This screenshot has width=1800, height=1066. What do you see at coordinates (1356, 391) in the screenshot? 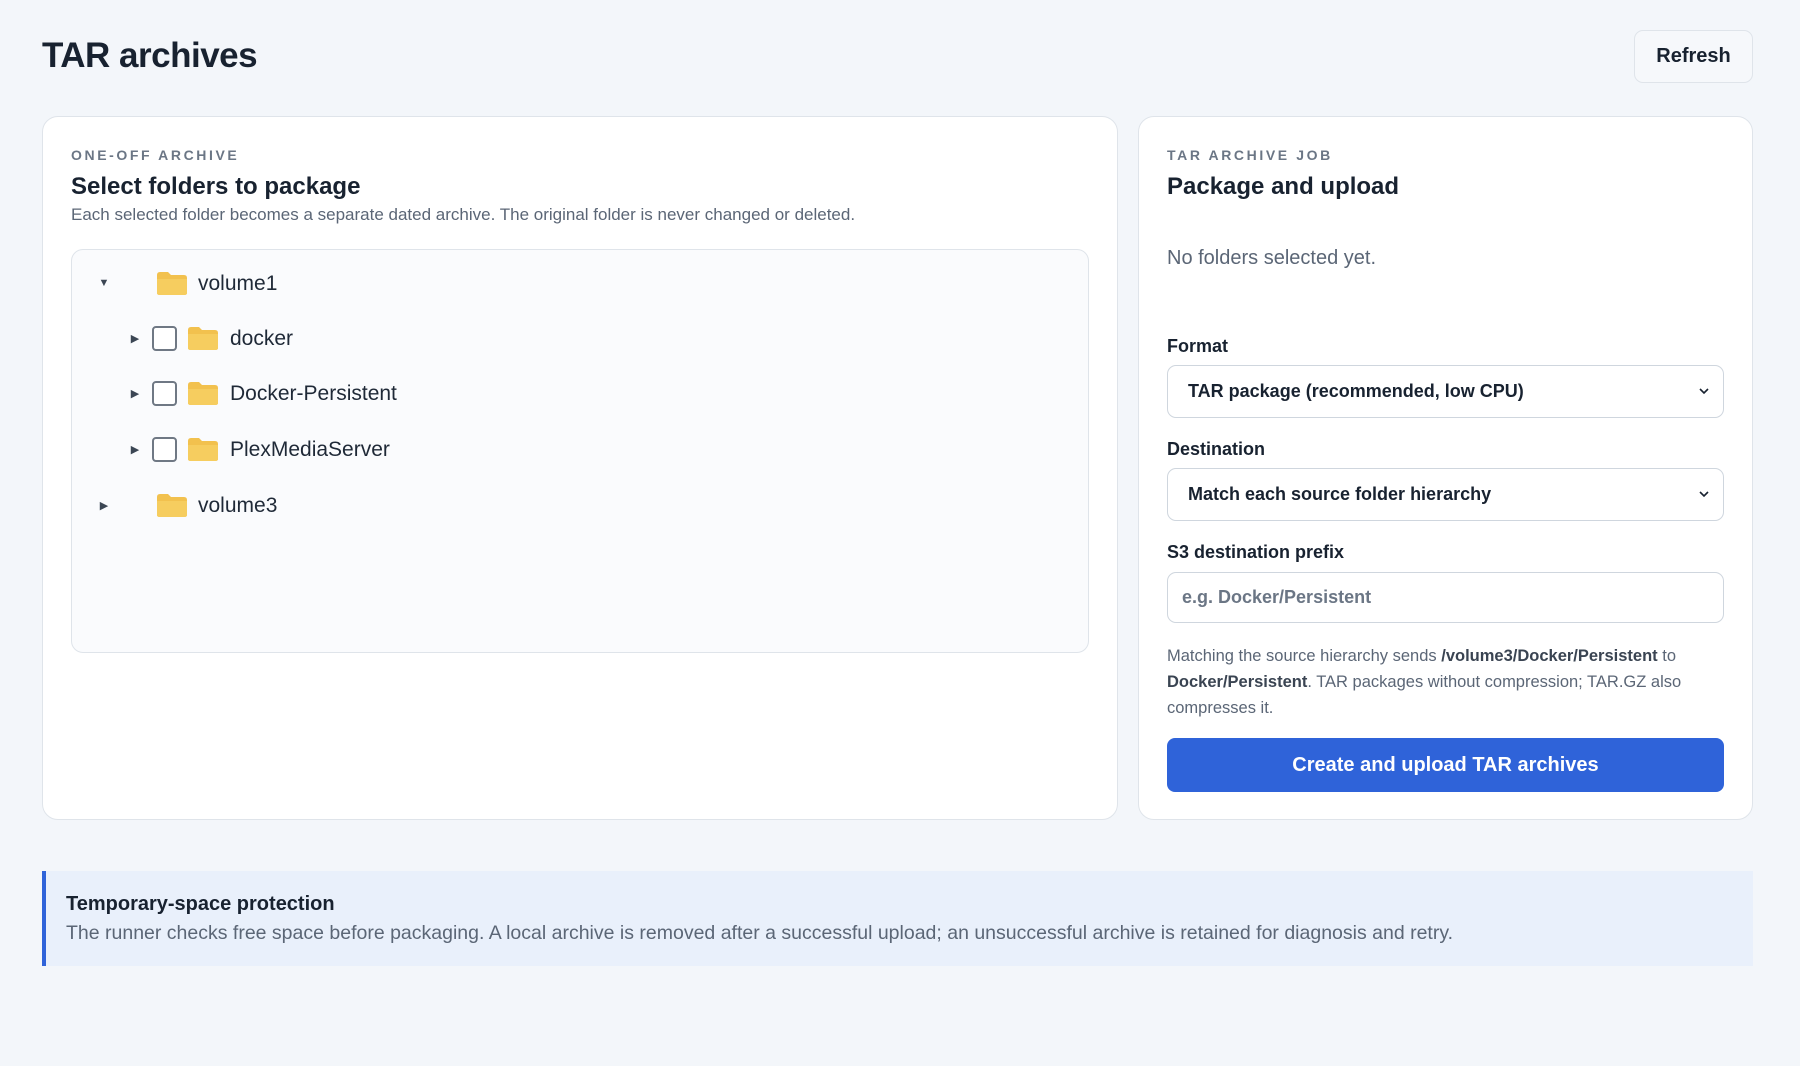
I see `format-value: TAR package (recommended, low CPU)` at bounding box center [1356, 391].